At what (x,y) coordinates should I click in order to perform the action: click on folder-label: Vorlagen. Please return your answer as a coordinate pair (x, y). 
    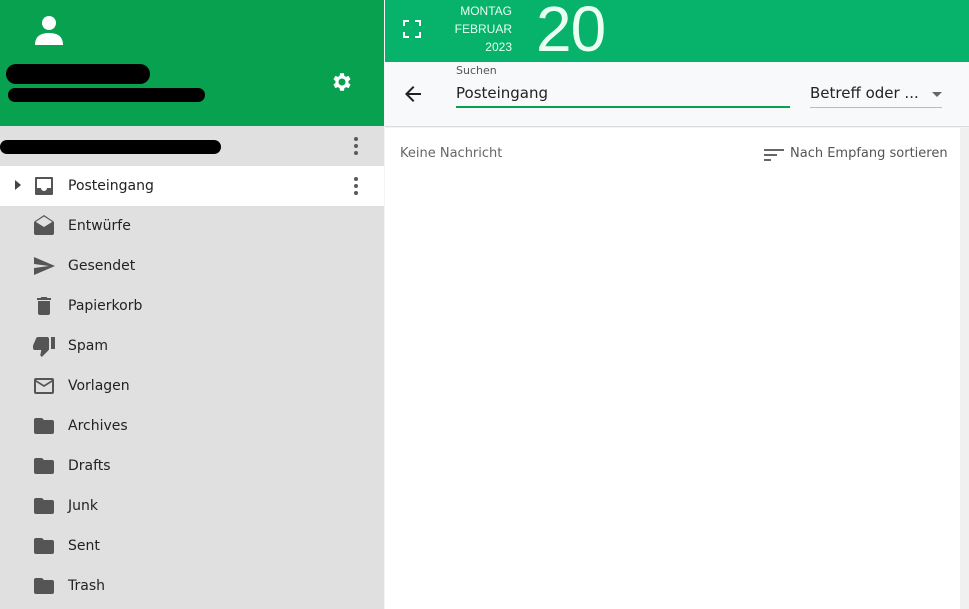
    Looking at the image, I should click on (99, 386).